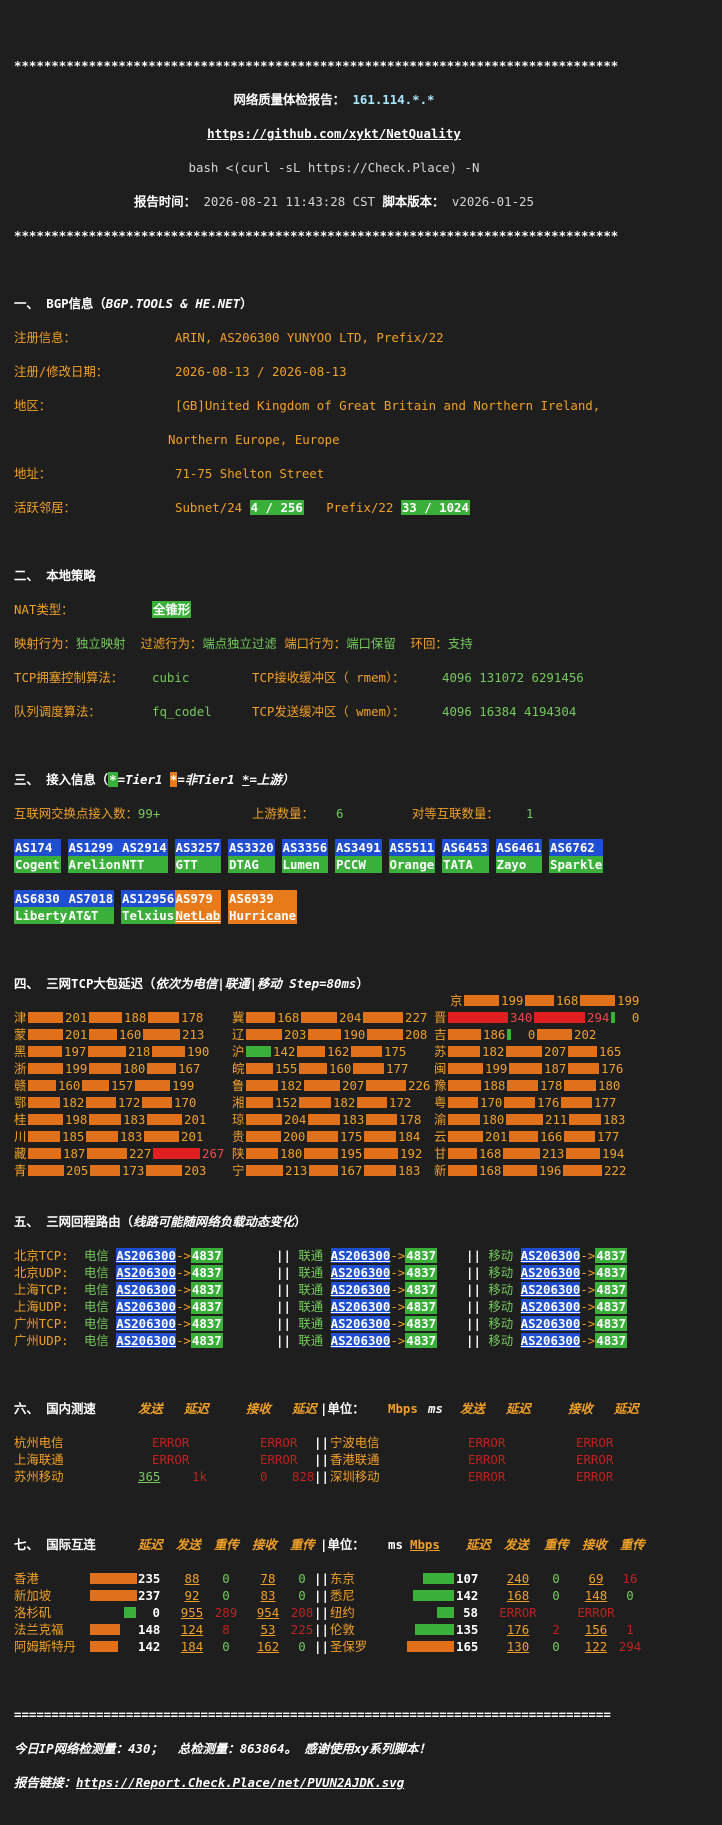  I want to click on intl-right-retx2: 1, so click(630, 1629).